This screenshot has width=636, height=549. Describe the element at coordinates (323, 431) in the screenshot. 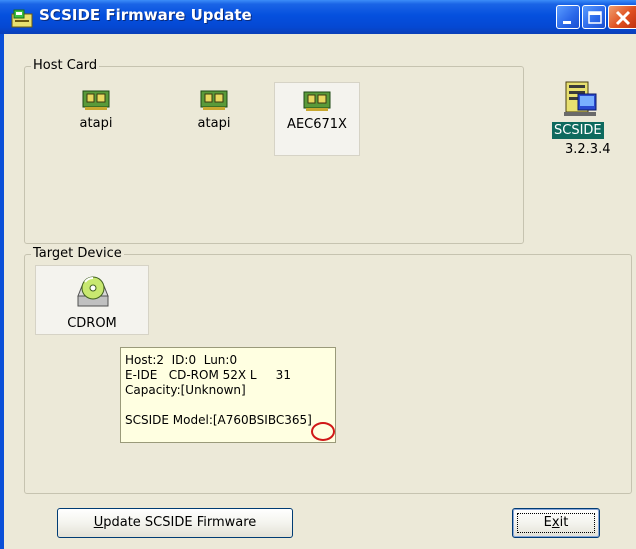

I see `model-number-highlight-circle` at that location.